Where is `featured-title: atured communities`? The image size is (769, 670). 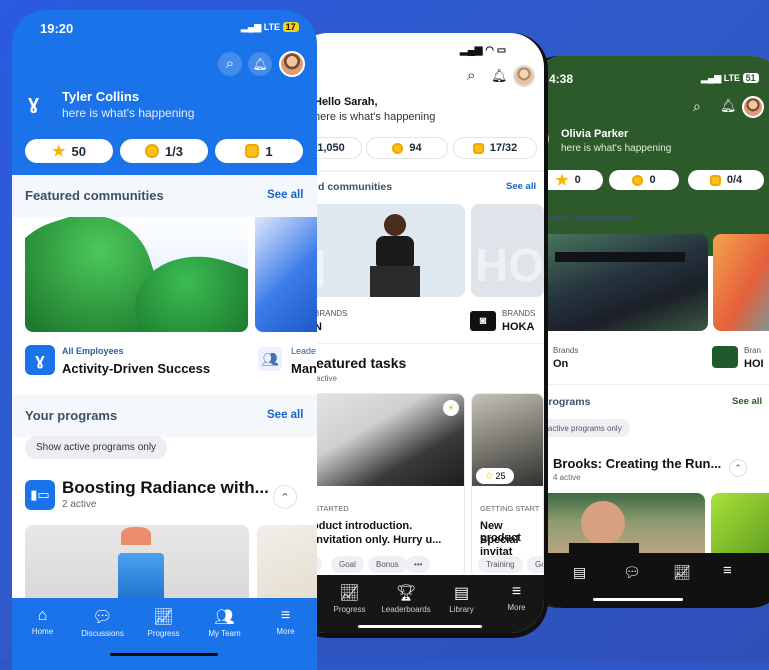
featured-title: atured communities is located at coordinates (585, 218).